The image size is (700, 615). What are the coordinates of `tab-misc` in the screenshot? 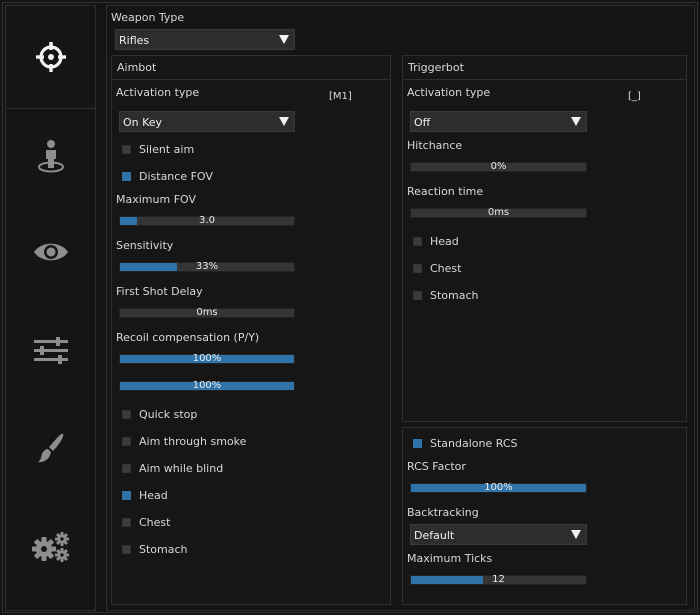 It's located at (50, 351).